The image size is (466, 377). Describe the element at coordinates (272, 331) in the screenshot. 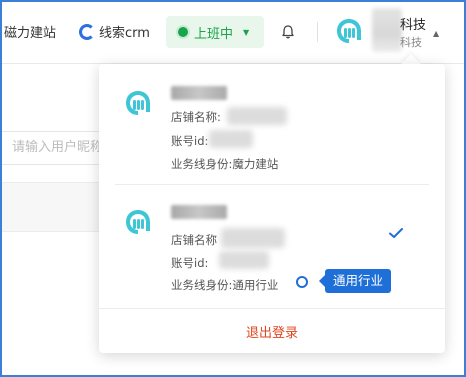

I see `logout-button: 退出登录` at that location.